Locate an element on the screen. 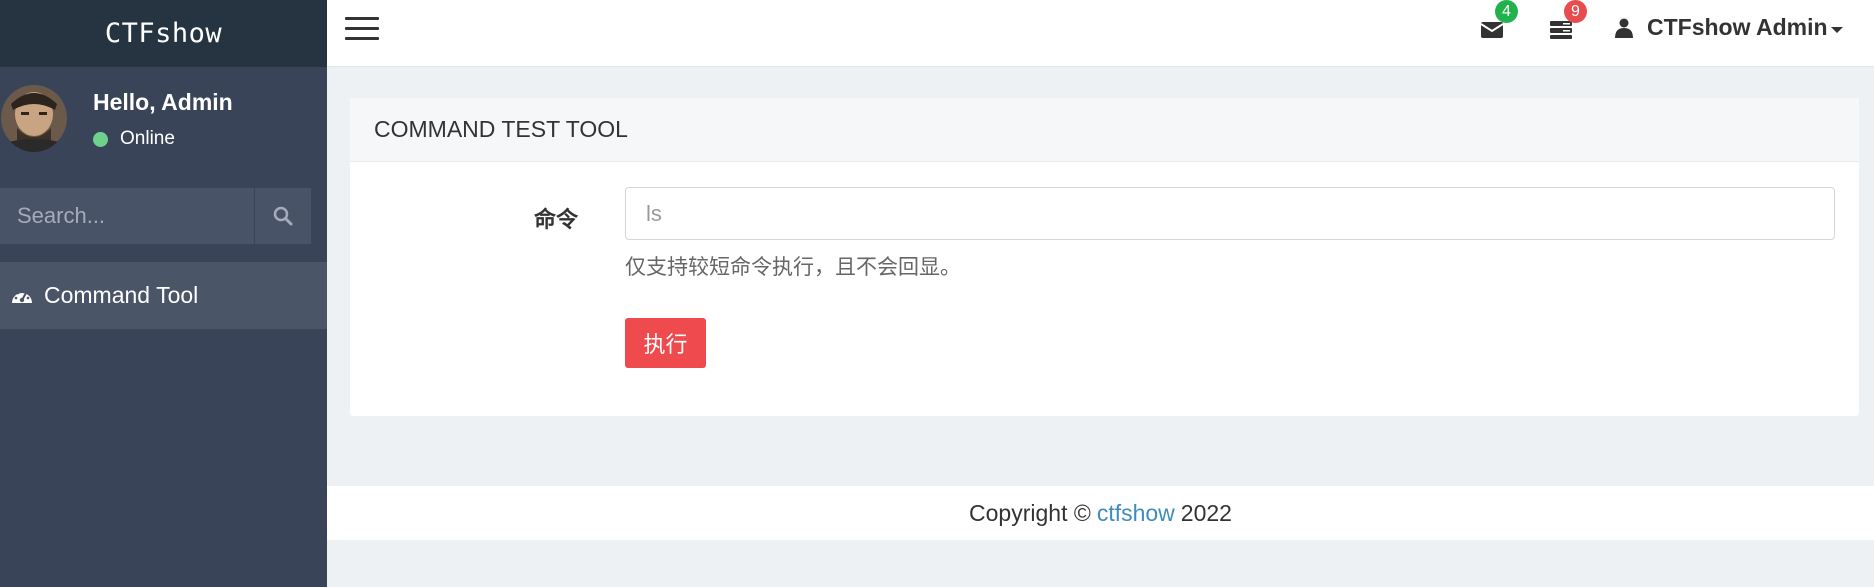 The height and width of the screenshot is (587, 1874). user-status: Online is located at coordinates (134, 139).